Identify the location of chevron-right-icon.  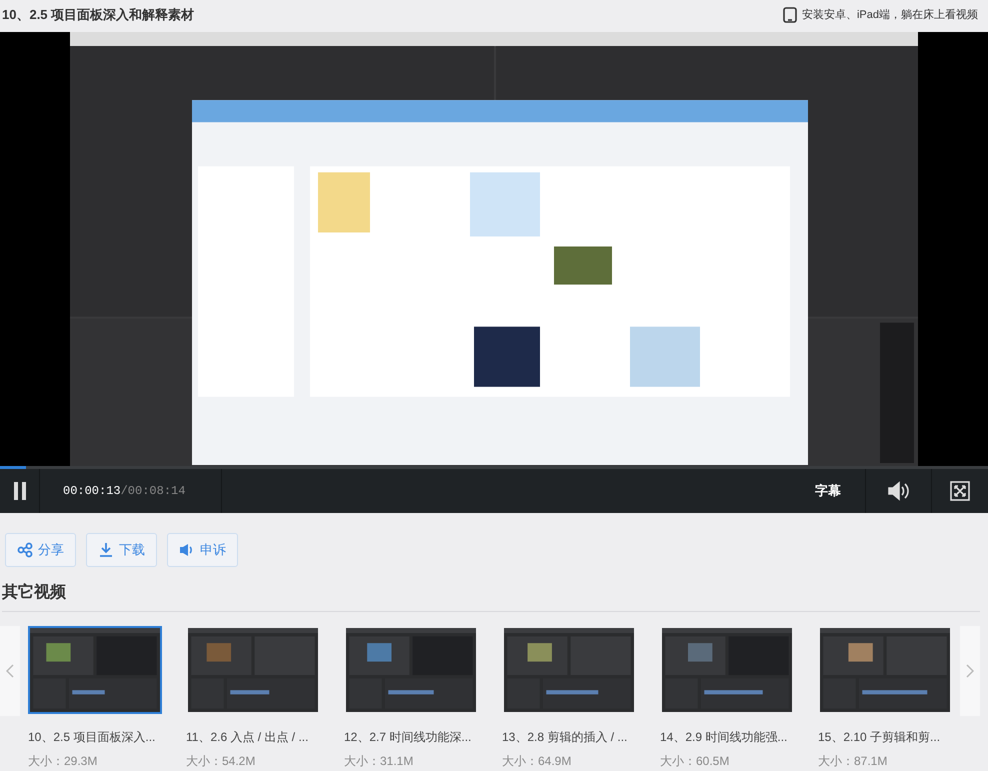
(970, 671).